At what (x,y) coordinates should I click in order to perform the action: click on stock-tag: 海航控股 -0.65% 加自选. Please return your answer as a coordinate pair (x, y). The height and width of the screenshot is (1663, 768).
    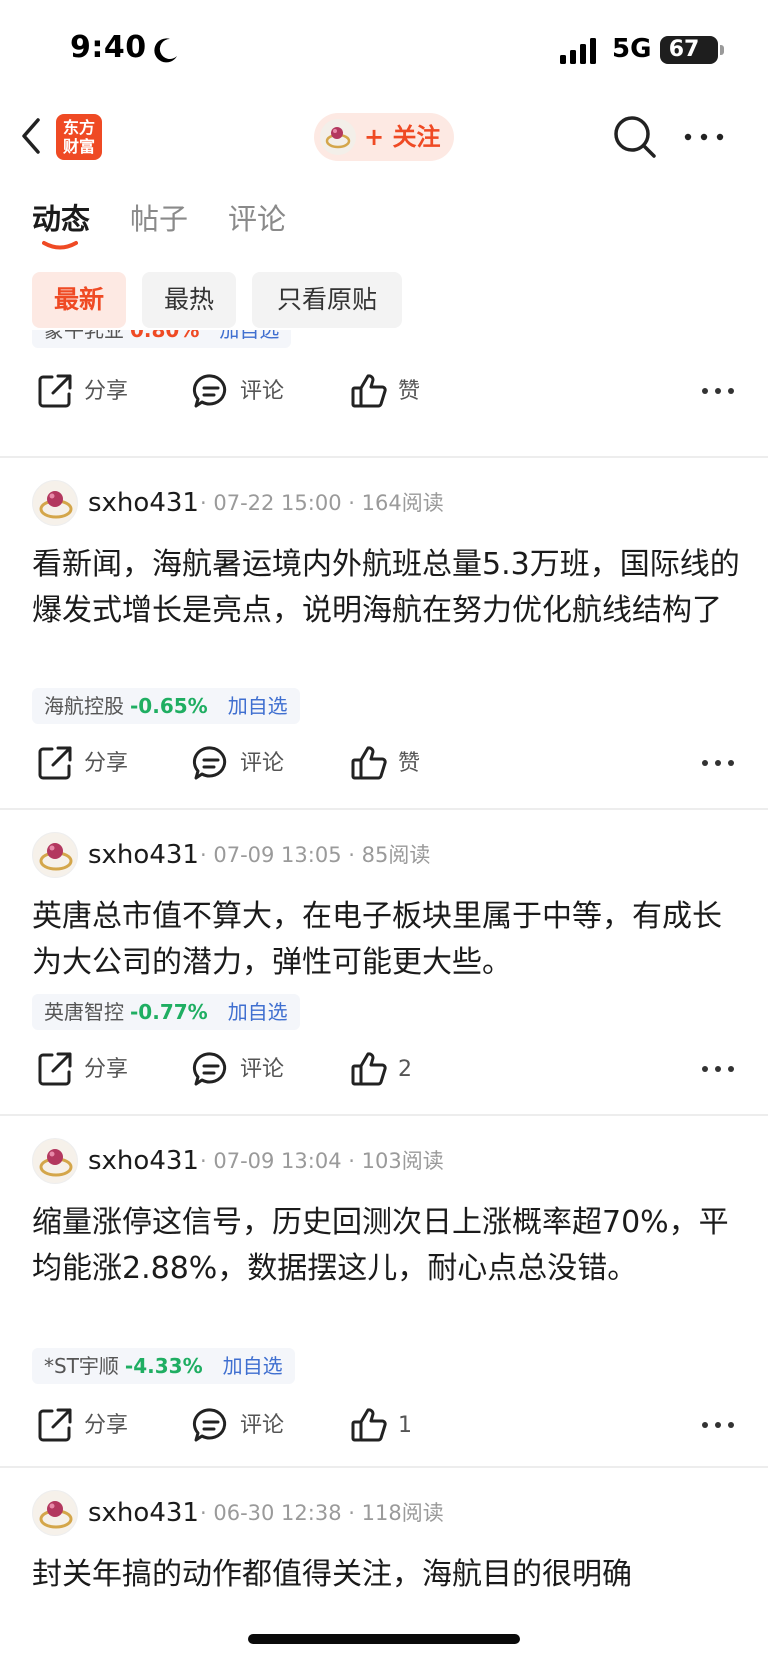
    Looking at the image, I should click on (166, 706).